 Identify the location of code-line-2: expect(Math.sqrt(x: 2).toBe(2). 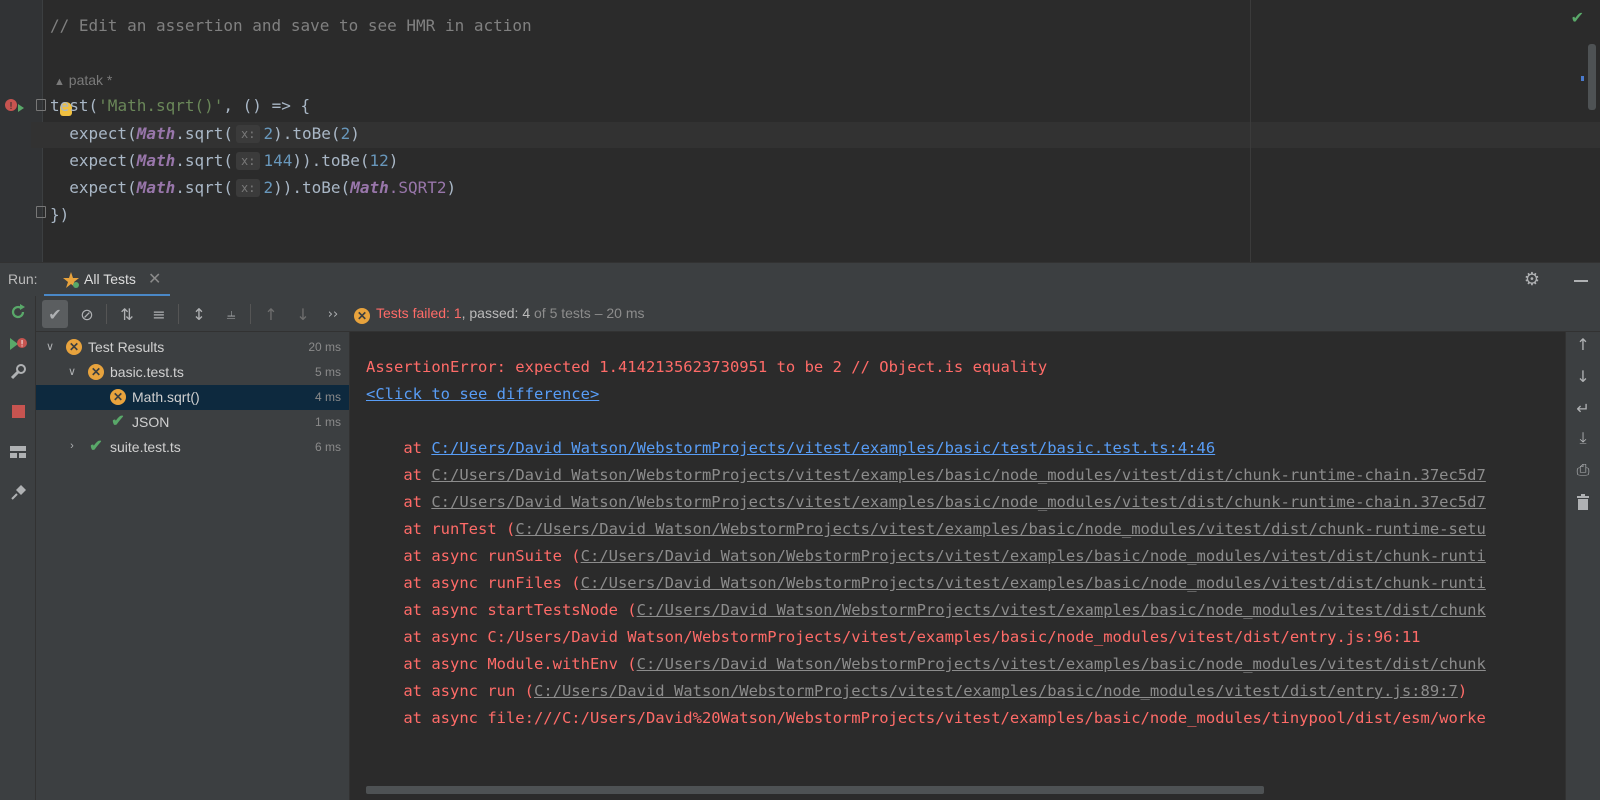
(205, 133).